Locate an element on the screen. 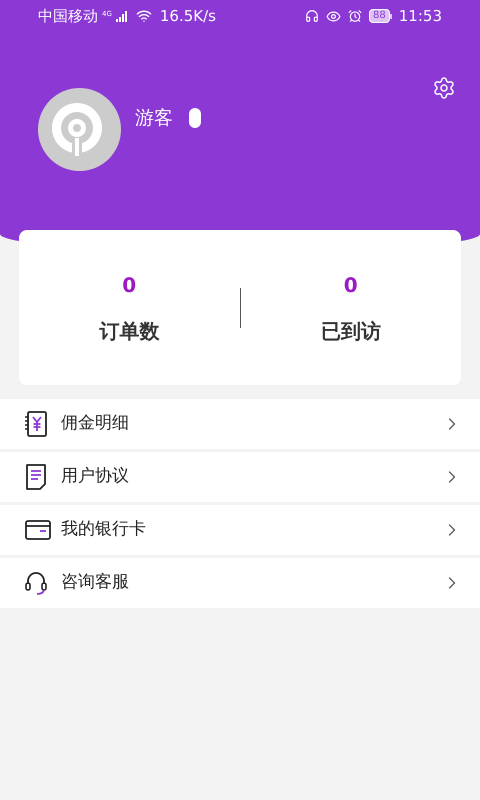 The width and height of the screenshot is (480, 800). clock-time: 11:53 is located at coordinates (420, 16).